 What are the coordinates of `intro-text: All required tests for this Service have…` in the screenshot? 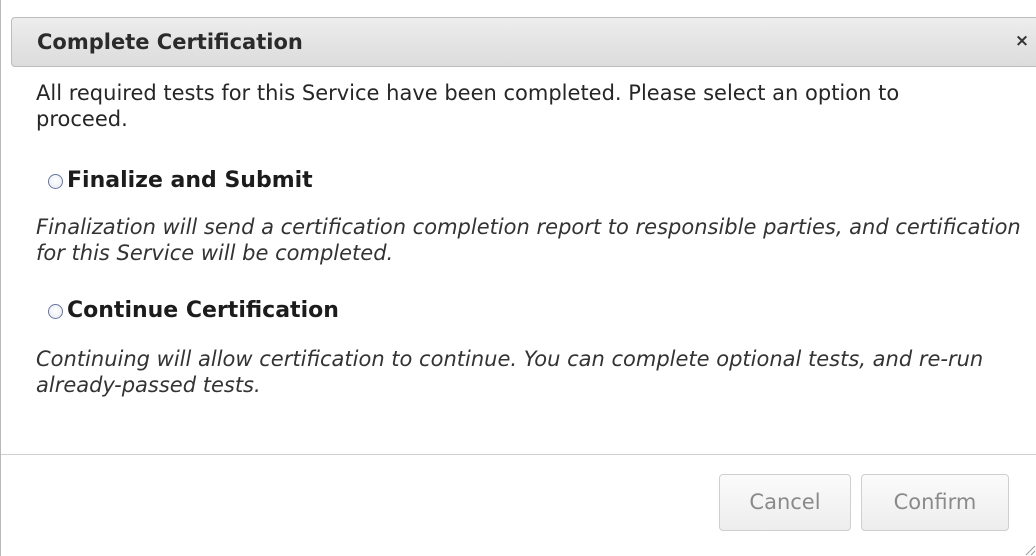 It's located at (468, 106).